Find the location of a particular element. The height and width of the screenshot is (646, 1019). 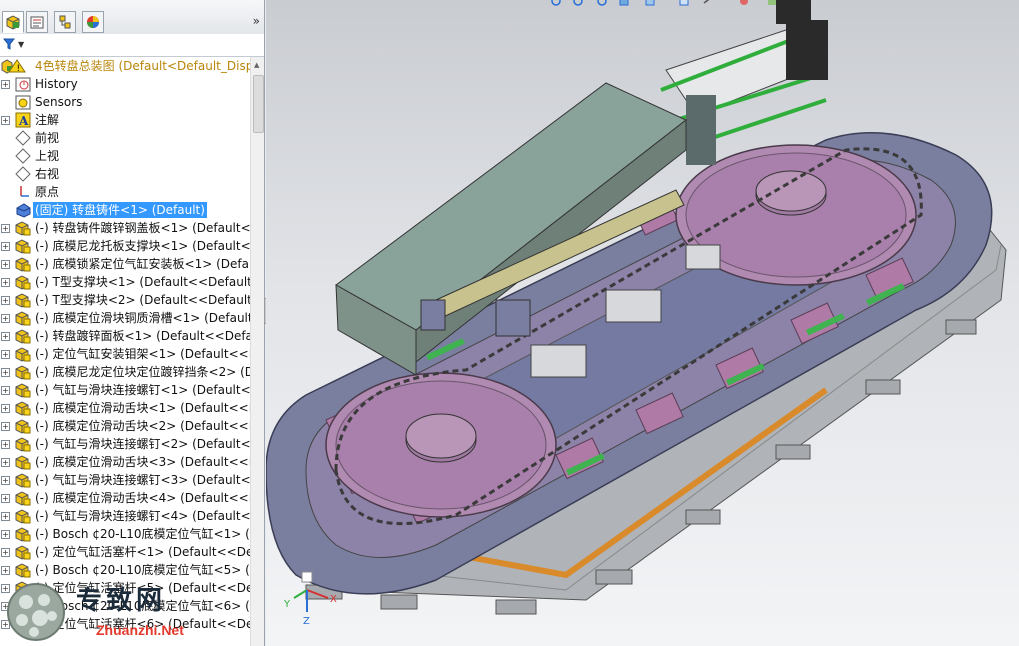

tree-item: + (-) T型支撑块<1> (Default<<Default> is located at coordinates (125, 282).